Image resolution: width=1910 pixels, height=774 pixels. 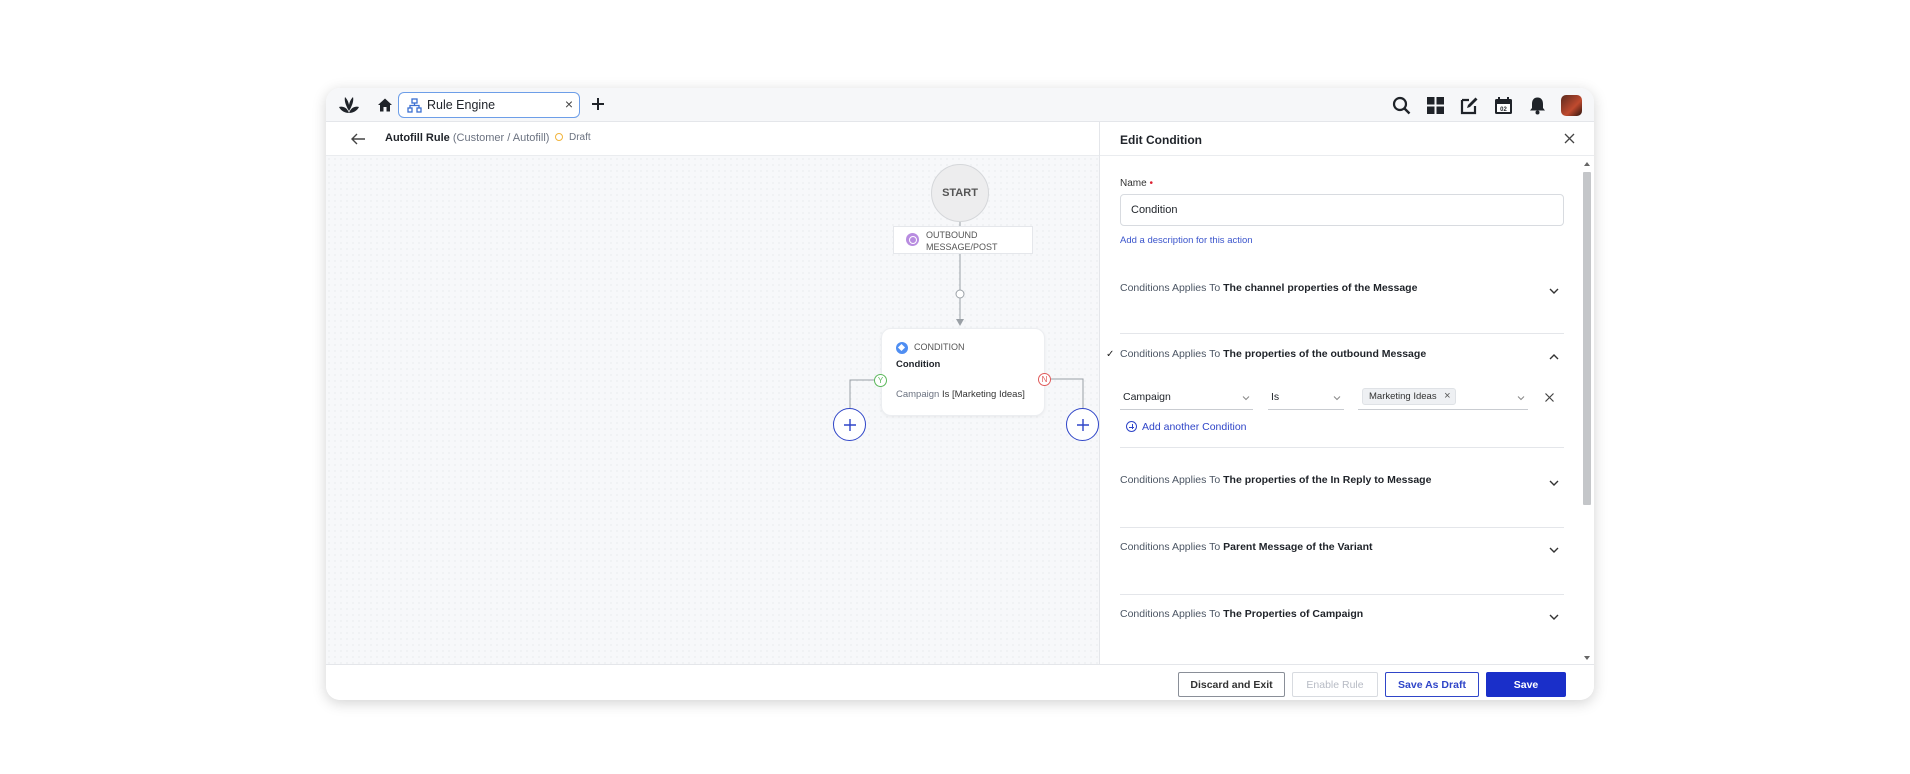 What do you see at coordinates (1186, 240) in the screenshot?
I see `add-description-link: Add a description for this action` at bounding box center [1186, 240].